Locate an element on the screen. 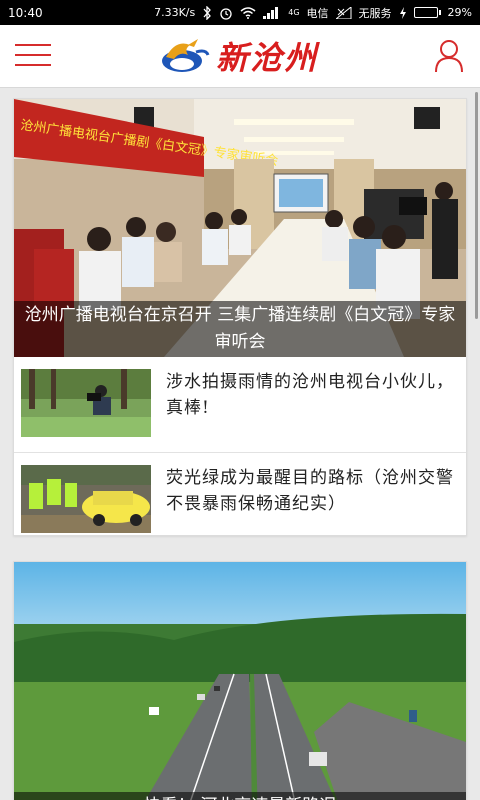 The width and height of the screenshot is (480, 800). app-header: 新沧州 is located at coordinates (240, 56).